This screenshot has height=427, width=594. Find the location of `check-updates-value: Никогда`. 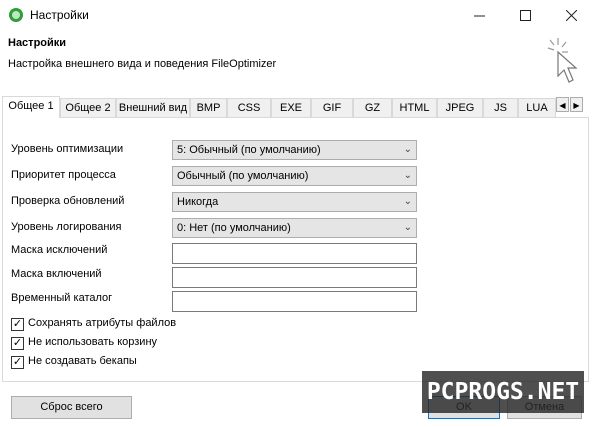

check-updates-value: Никогда is located at coordinates (198, 202).